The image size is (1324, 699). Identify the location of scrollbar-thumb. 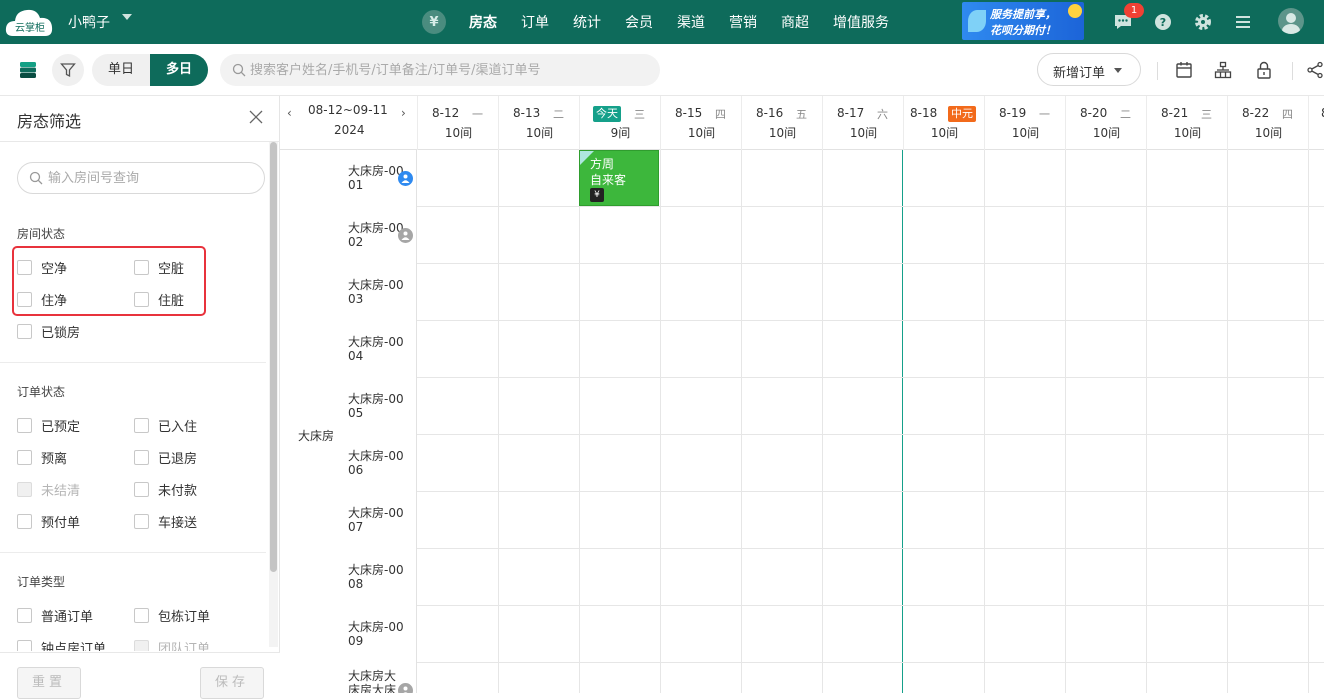
(273, 357).